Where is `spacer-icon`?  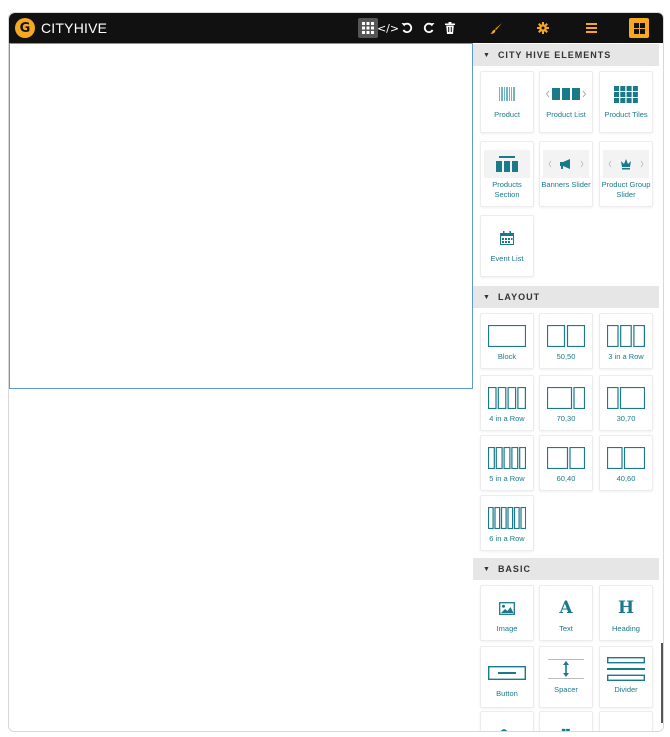
spacer-icon is located at coordinates (566, 669).